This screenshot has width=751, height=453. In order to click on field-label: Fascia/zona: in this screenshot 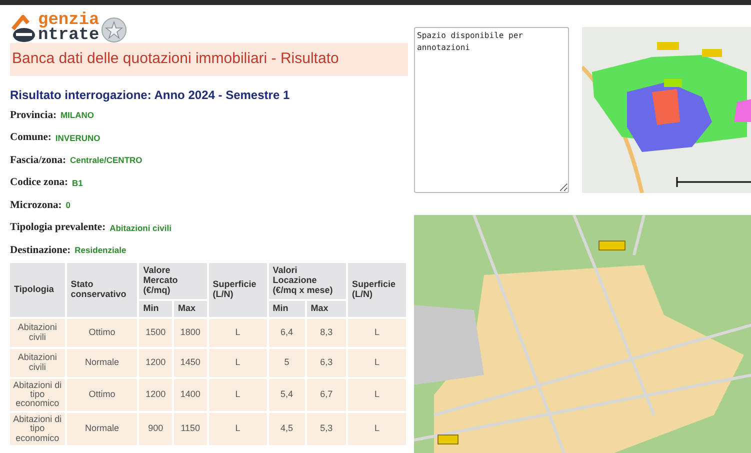, I will do `click(38, 161)`.